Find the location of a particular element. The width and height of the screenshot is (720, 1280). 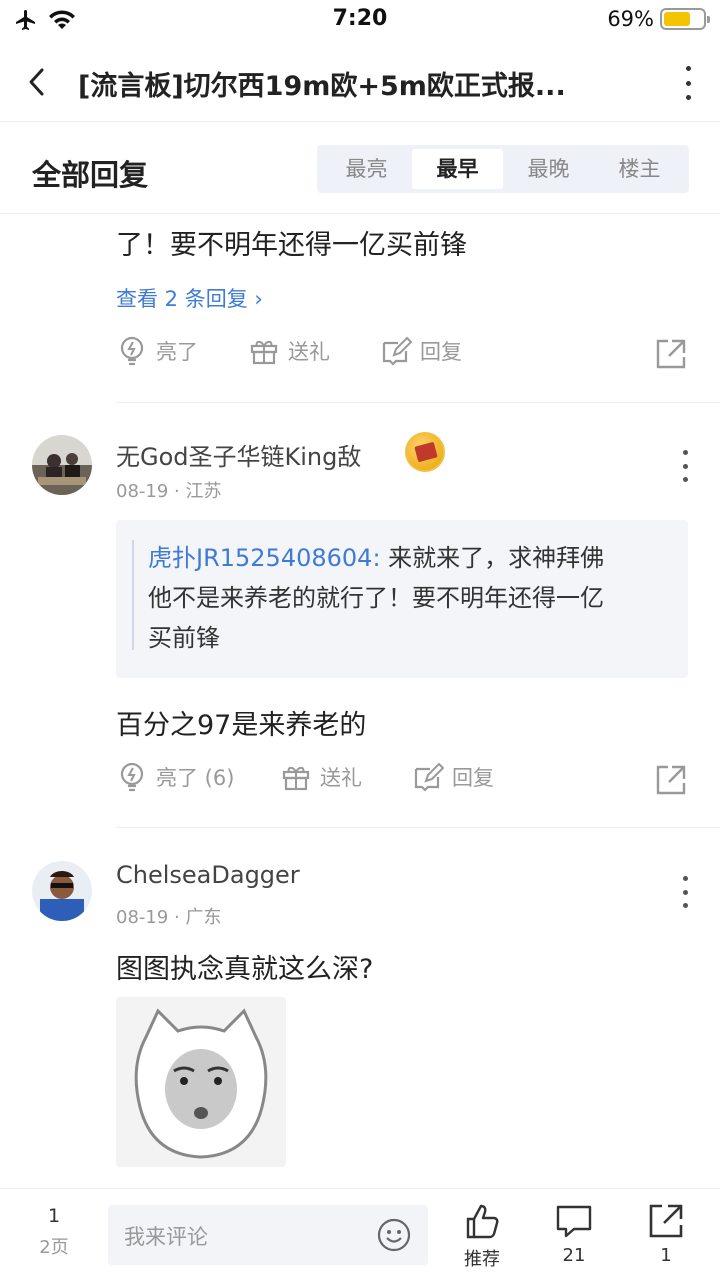

sticker-image is located at coordinates (201, 1082).